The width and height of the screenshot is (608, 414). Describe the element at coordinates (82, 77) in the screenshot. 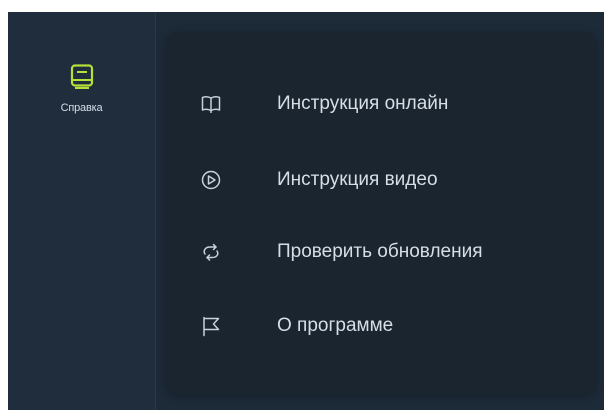

I see `help-book-icon` at that location.